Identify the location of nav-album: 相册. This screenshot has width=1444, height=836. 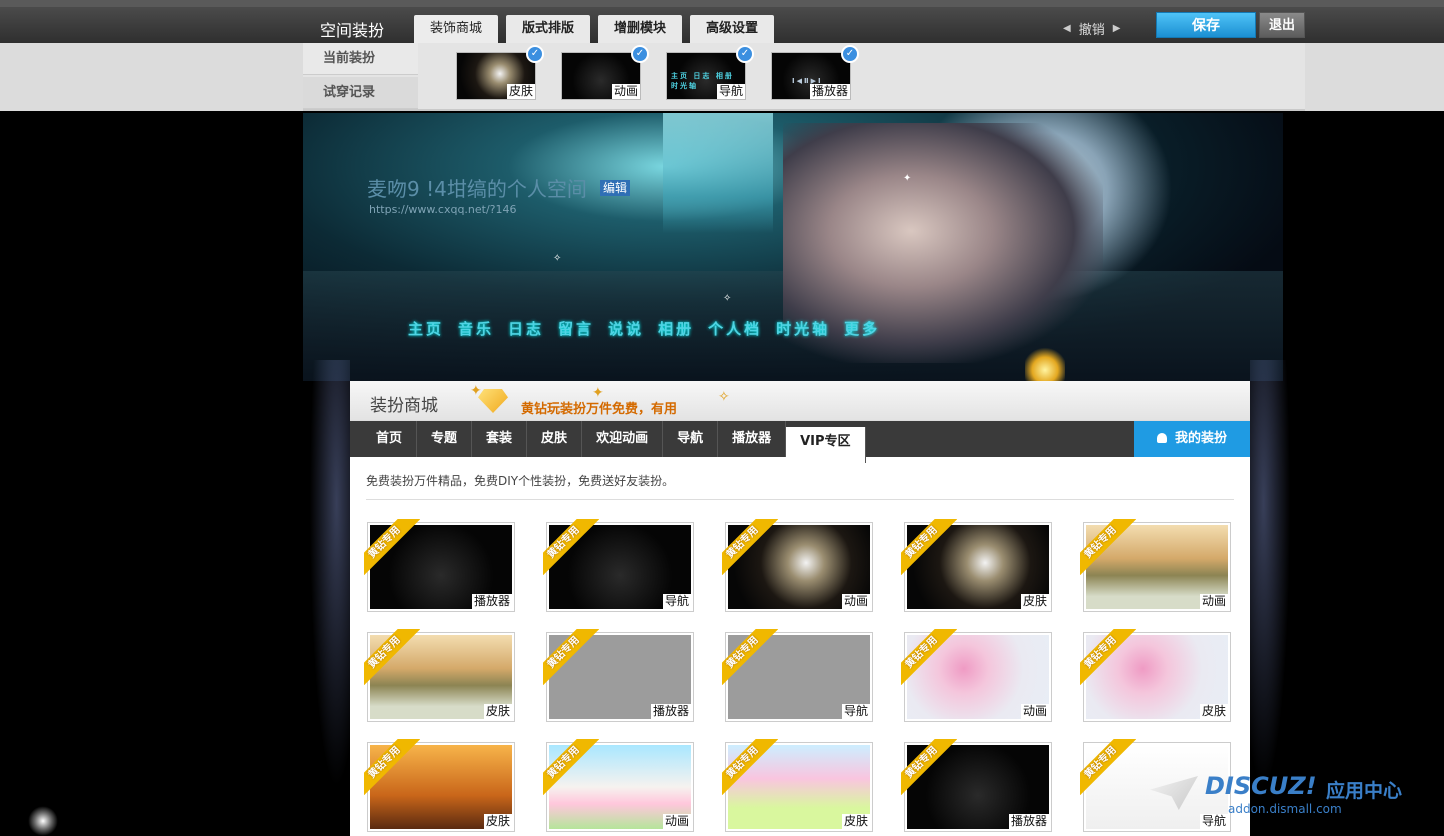
(676, 328).